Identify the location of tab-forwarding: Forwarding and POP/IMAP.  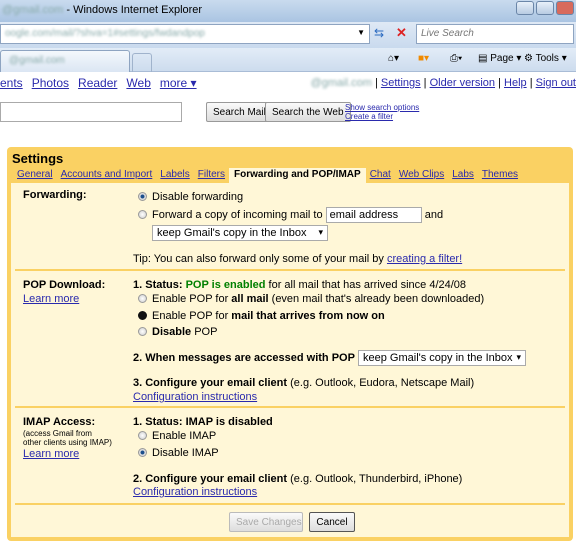
(297, 175).